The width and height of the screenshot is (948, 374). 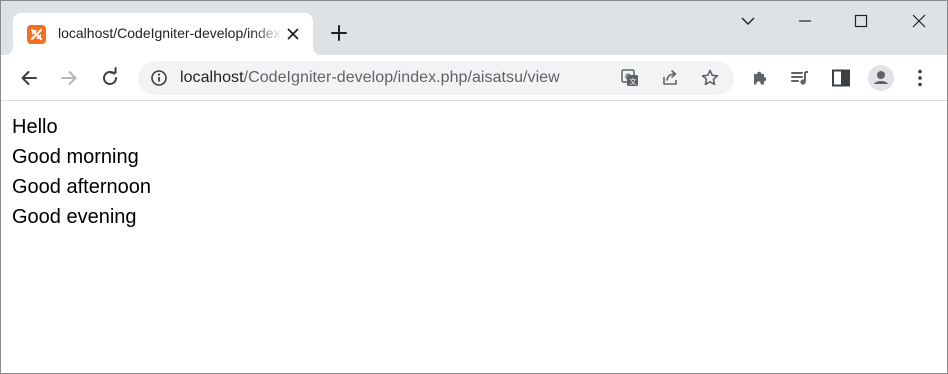 I want to click on menu-kebab-icon, so click(x=920, y=78).